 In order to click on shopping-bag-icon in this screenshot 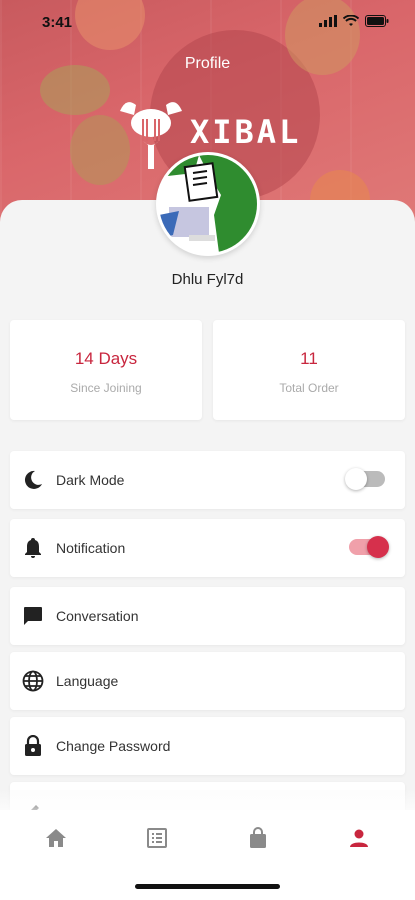, I will do `click(258, 837)`.